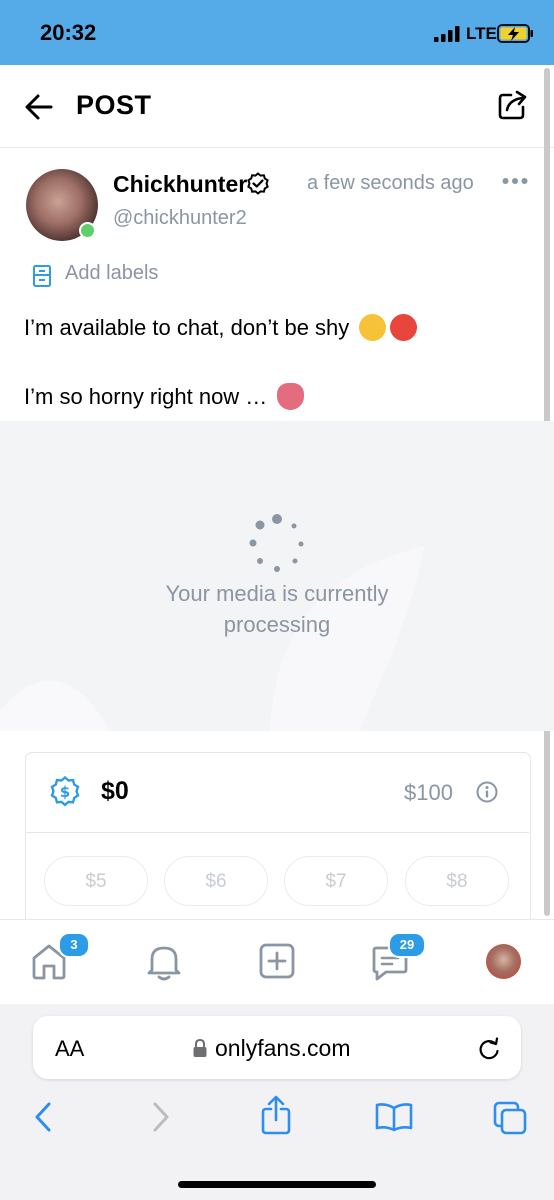 This screenshot has height=1200, width=554. What do you see at coordinates (180, 218) in the screenshot?
I see `author-handle: @chickhunter2` at bounding box center [180, 218].